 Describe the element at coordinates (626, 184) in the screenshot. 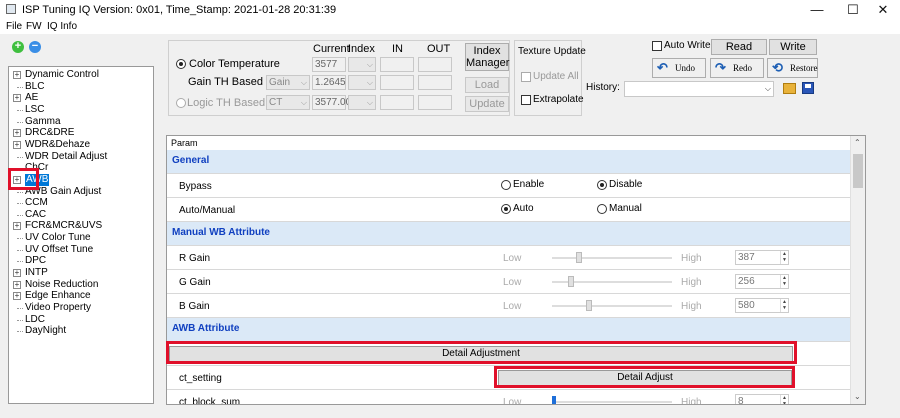

I see `bypass-option-label: Disable` at that location.